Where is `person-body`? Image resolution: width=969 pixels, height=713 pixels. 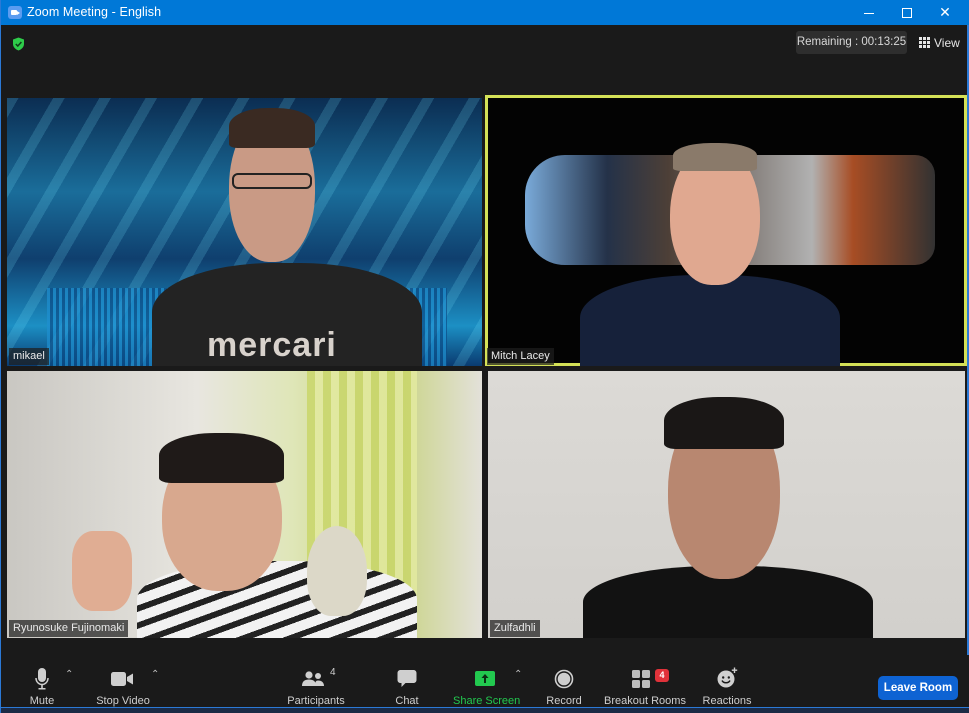 person-body is located at coordinates (710, 320).